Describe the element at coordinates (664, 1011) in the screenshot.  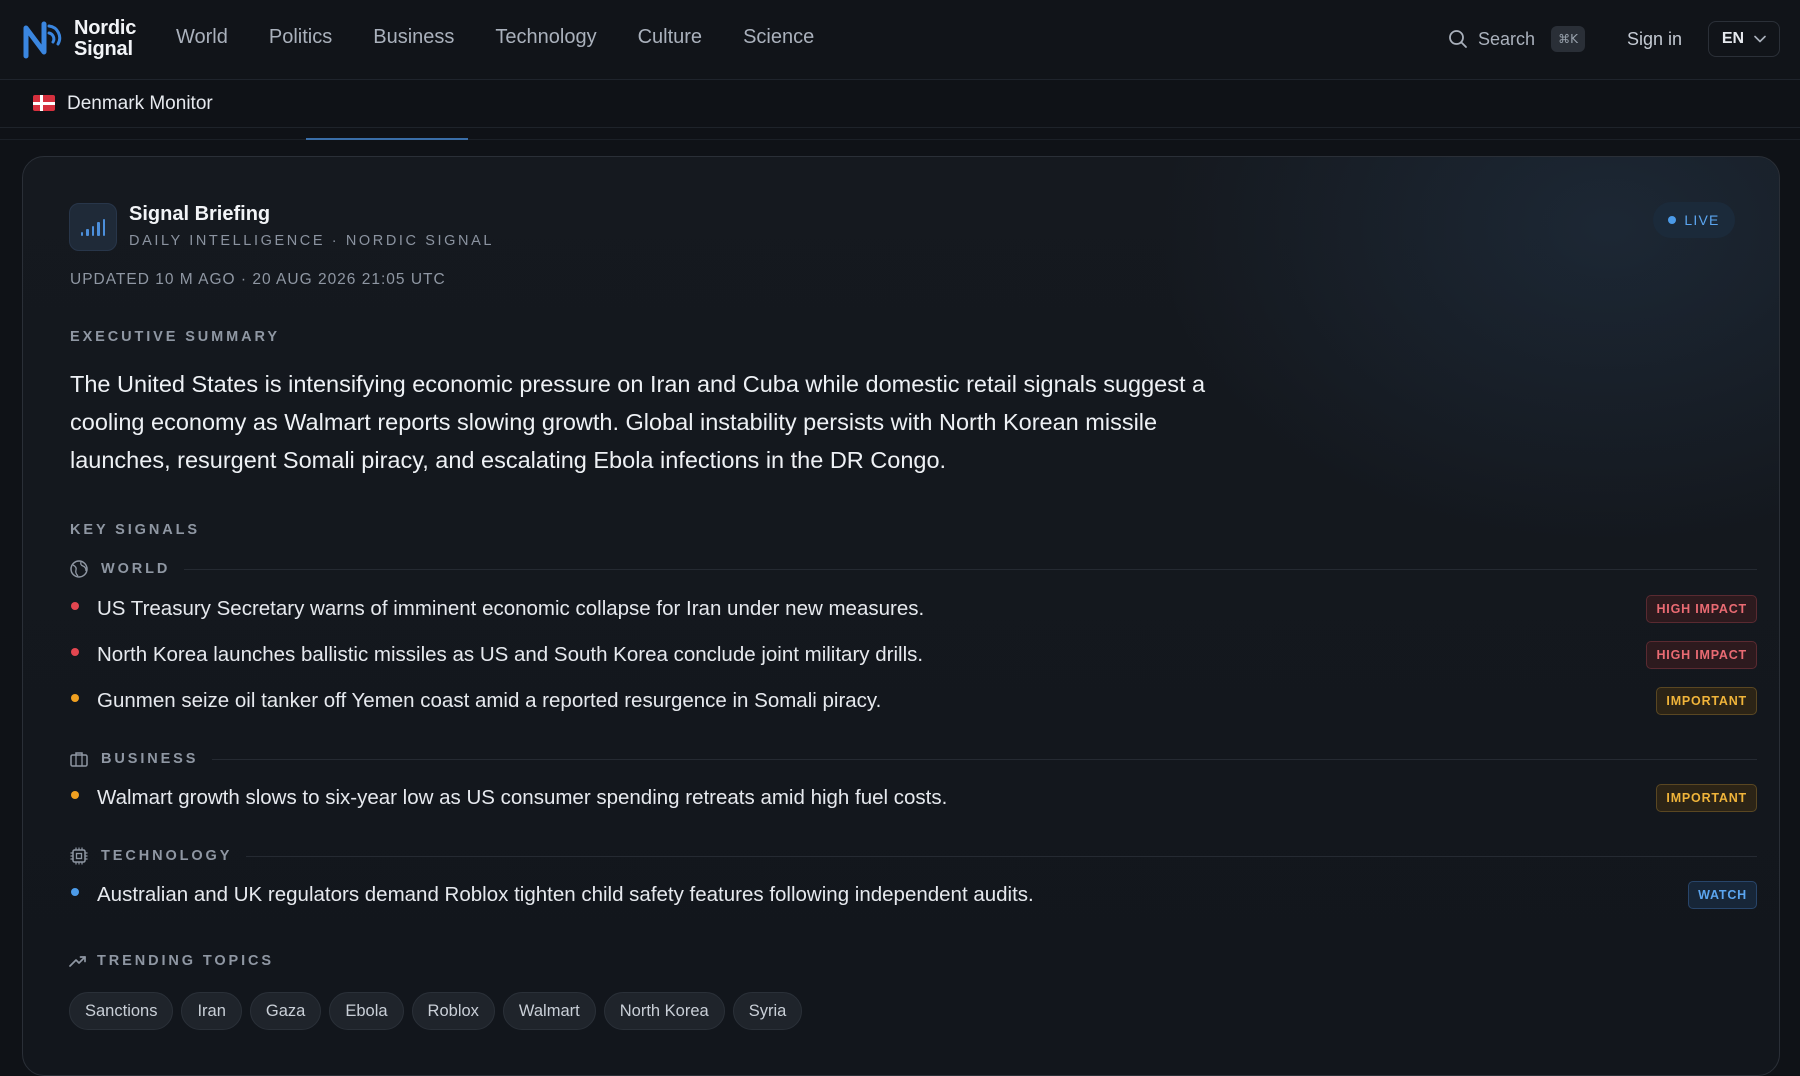
I see `topic-chip: North Korea` at that location.